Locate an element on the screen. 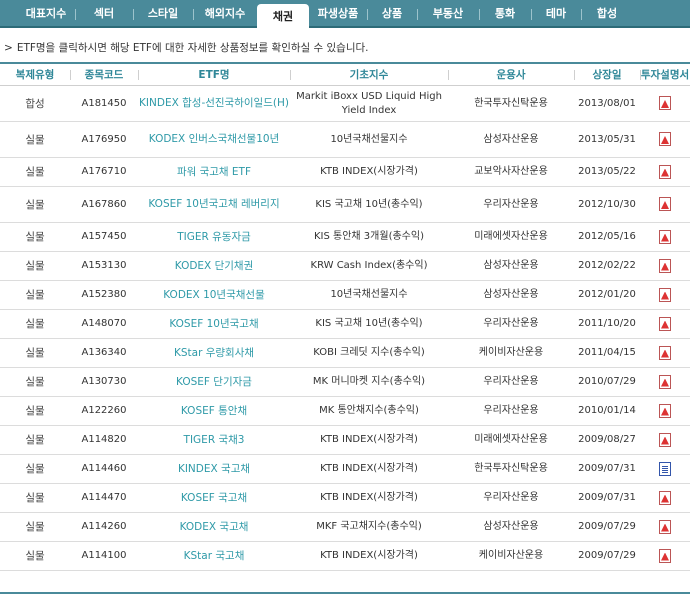 Image resolution: width=690 pixels, height=598 pixels. etf-name-link: 파워 국고채 ETF is located at coordinates (214, 172).